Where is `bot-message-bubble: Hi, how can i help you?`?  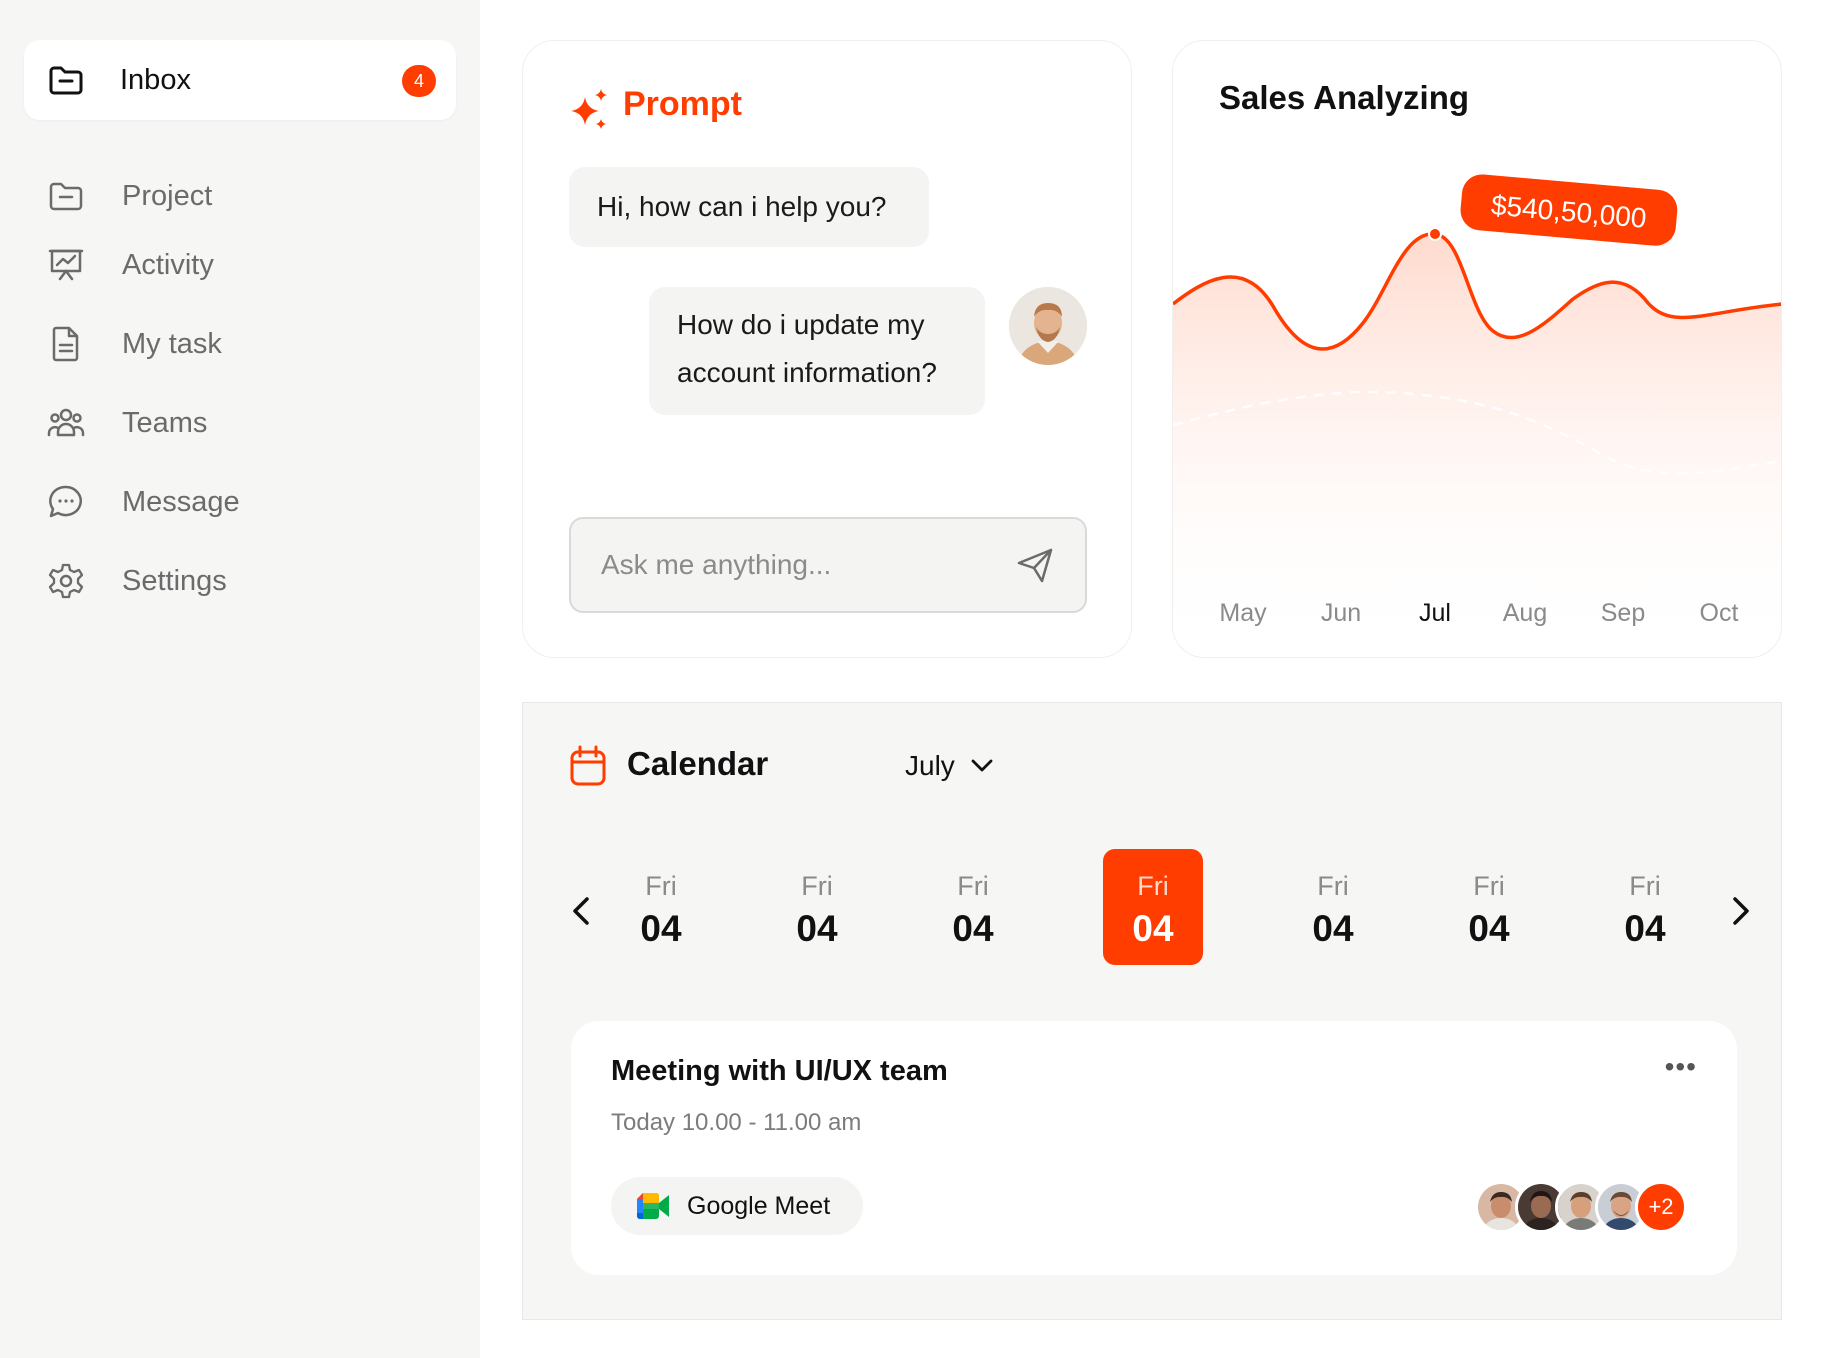 bot-message-bubble: Hi, how can i help you? is located at coordinates (749, 207).